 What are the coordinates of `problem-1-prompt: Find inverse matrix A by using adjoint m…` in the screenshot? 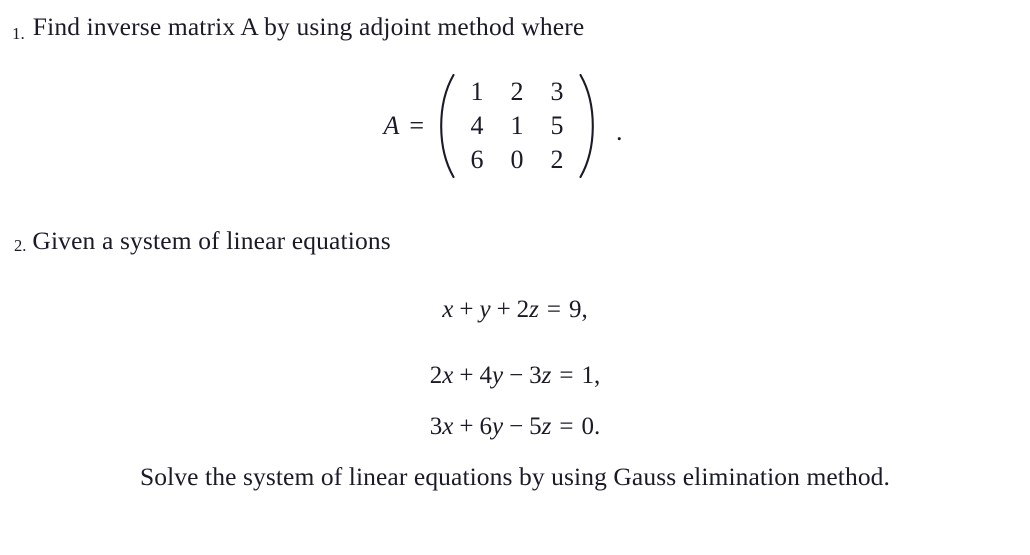 It's located at (308, 26).